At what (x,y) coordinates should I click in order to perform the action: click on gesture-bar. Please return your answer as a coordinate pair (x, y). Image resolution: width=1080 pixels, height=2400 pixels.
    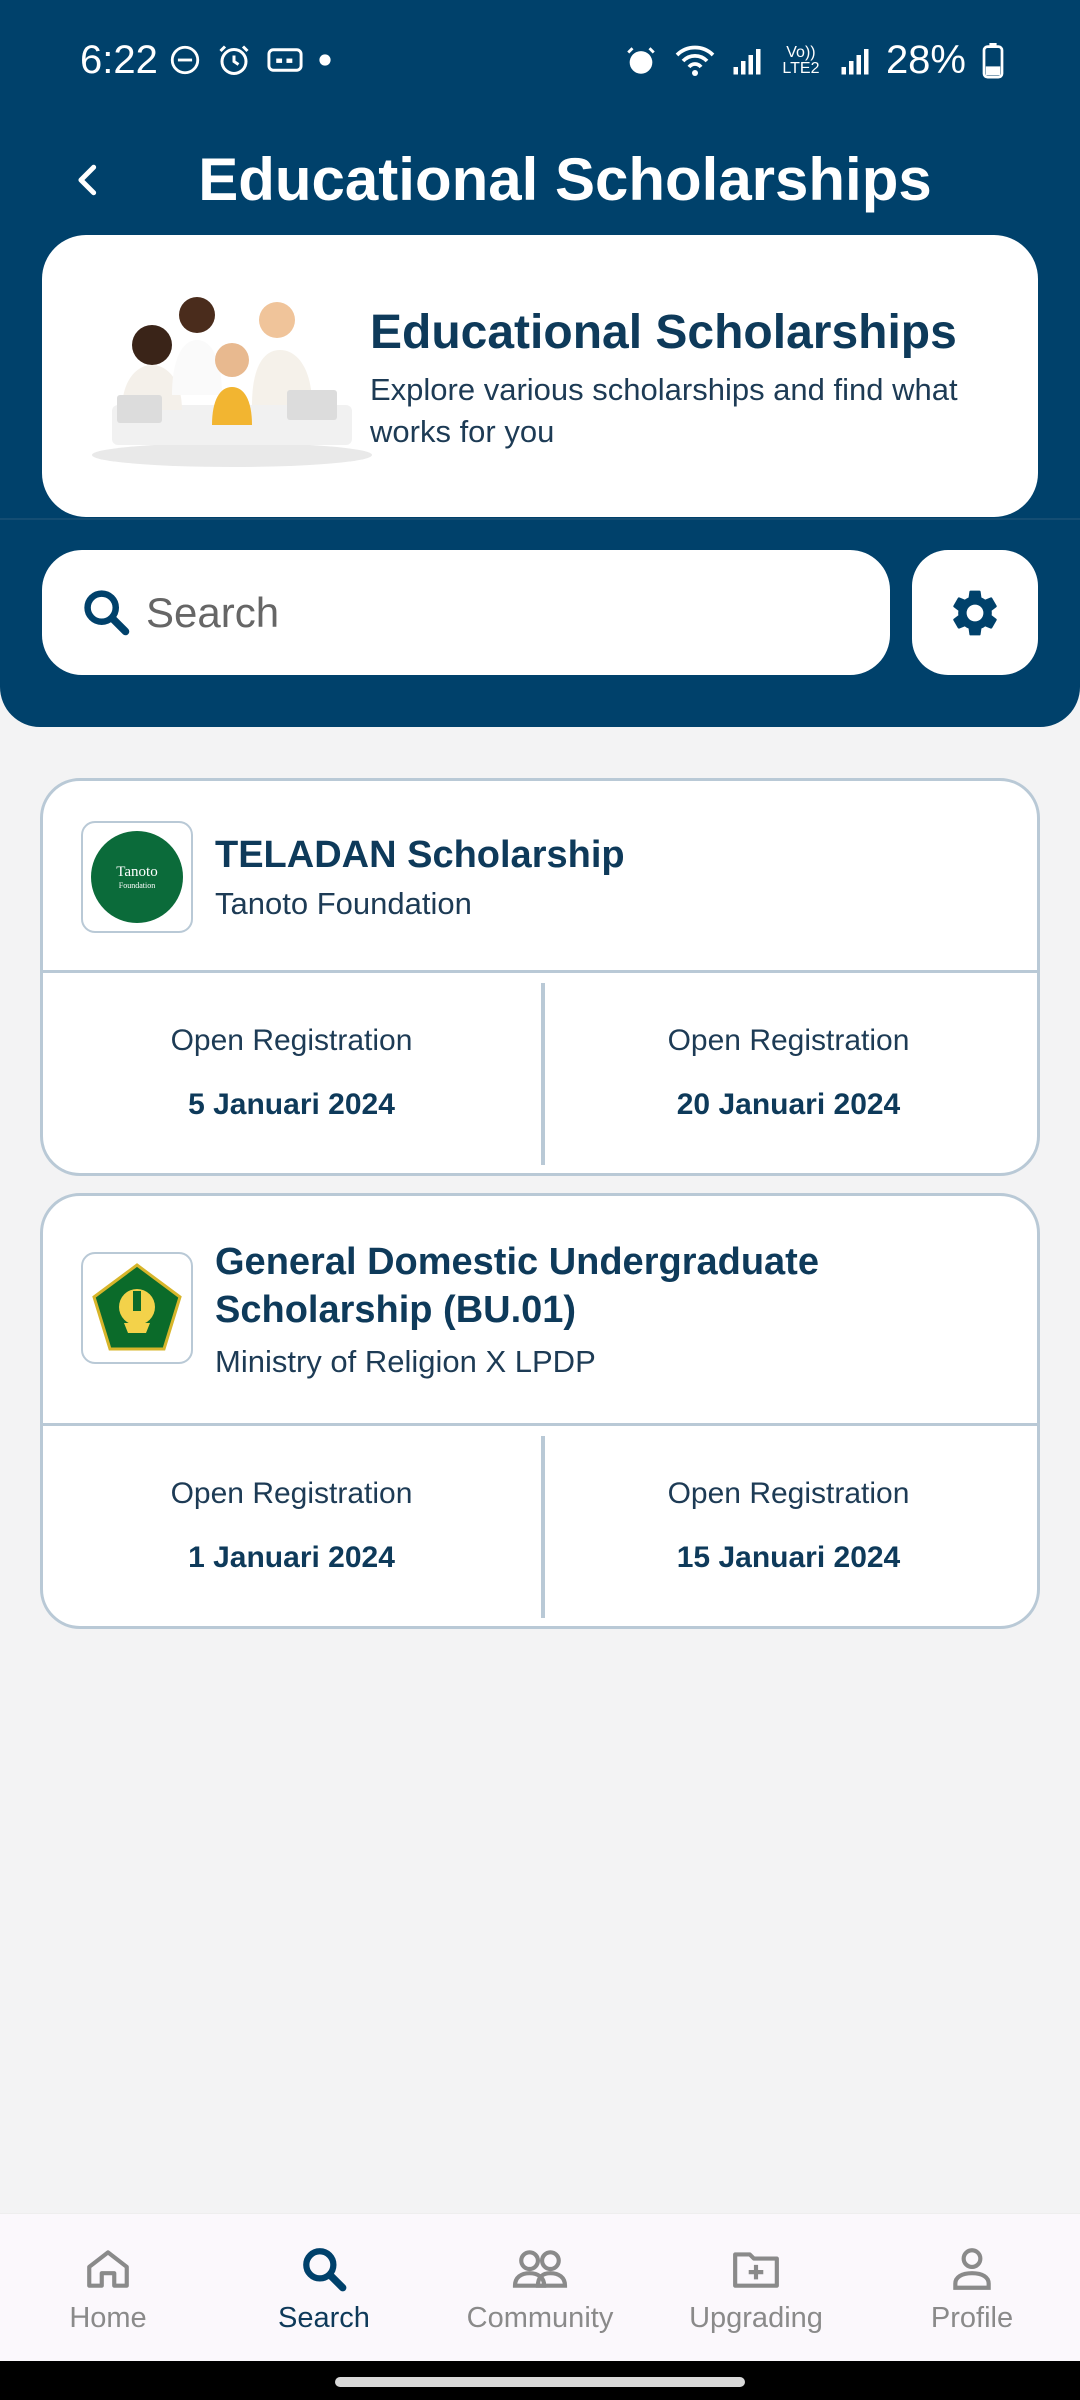
    Looking at the image, I should click on (540, 2380).